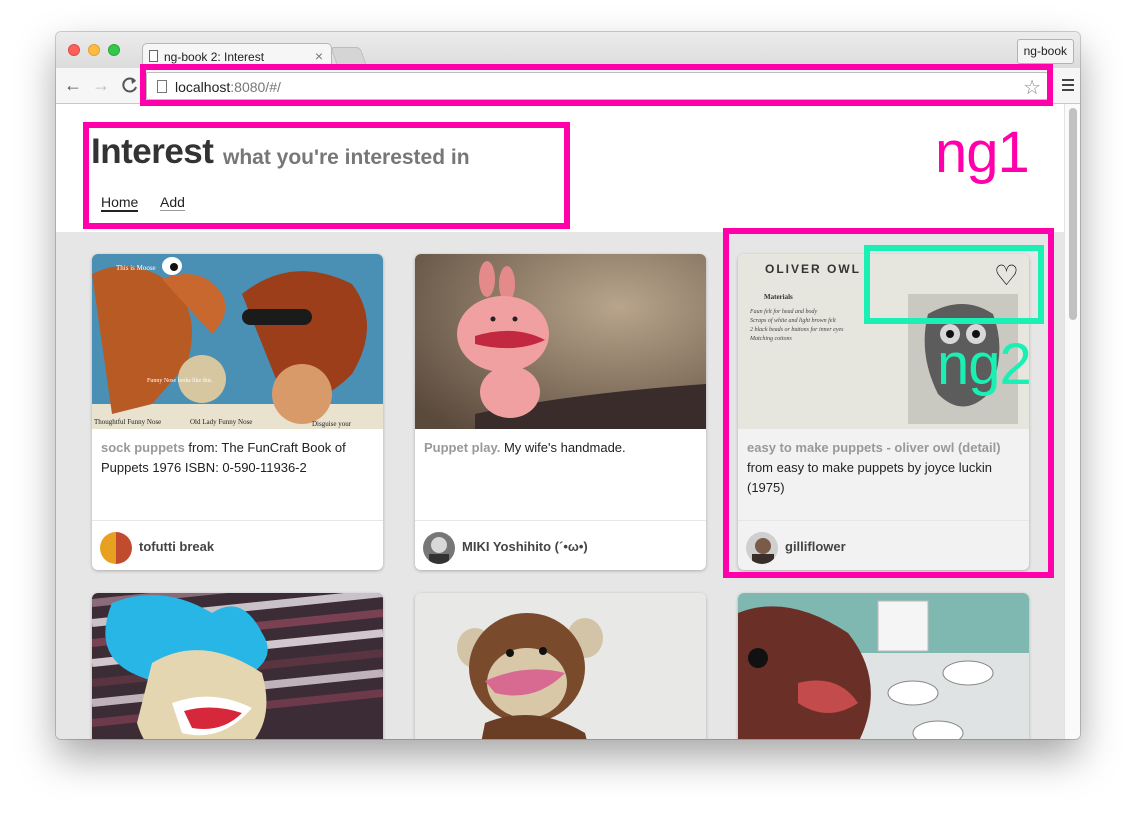  Describe the element at coordinates (525, 546) in the screenshot. I see `author-name: MIKI Yoshihito (´•ω•)` at that location.